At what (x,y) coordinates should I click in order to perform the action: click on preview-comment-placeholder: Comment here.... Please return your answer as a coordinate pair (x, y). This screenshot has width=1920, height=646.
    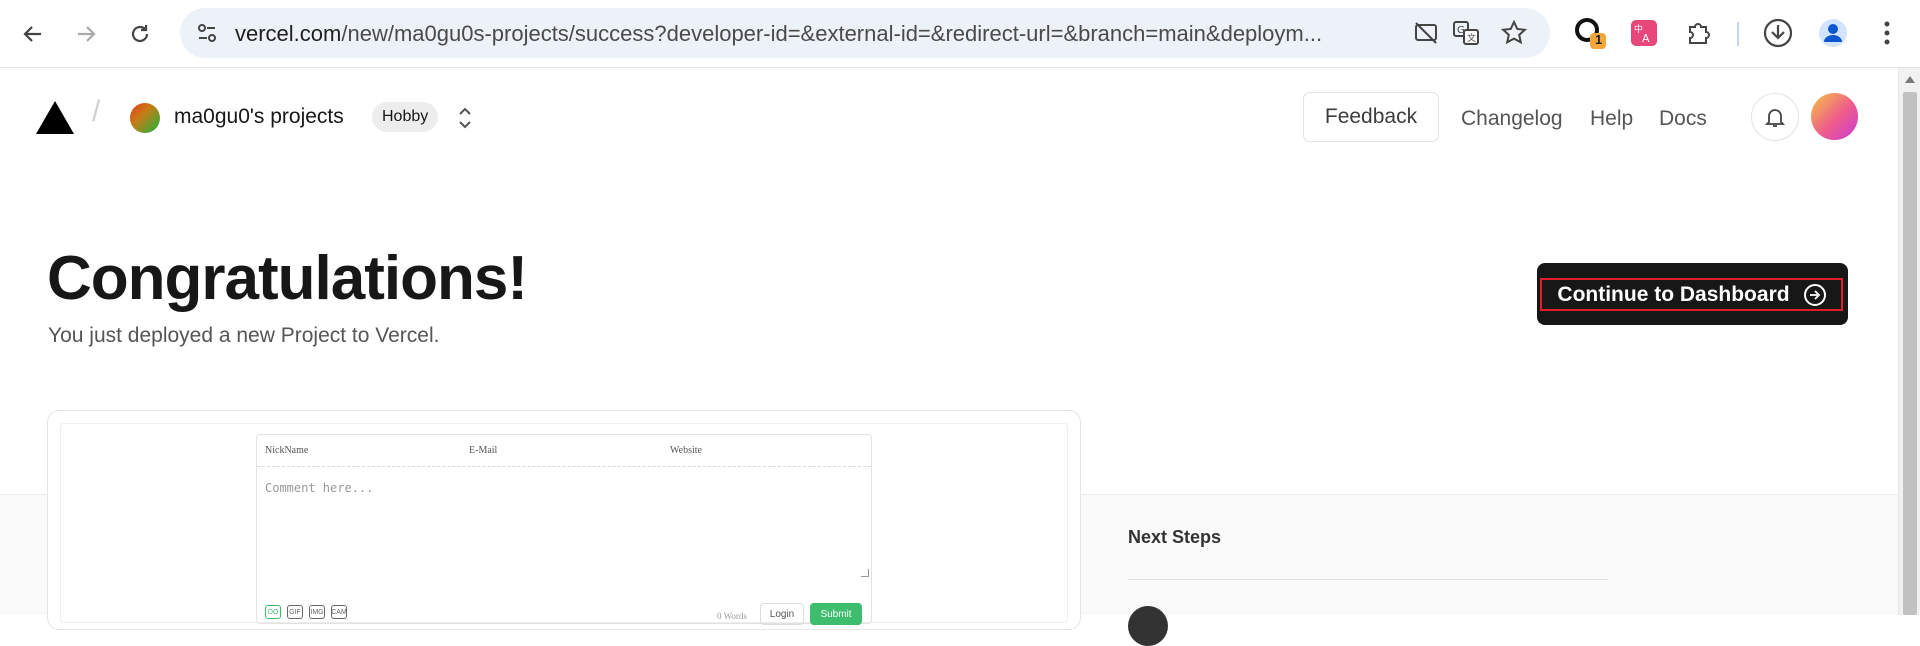
    Looking at the image, I should click on (319, 488).